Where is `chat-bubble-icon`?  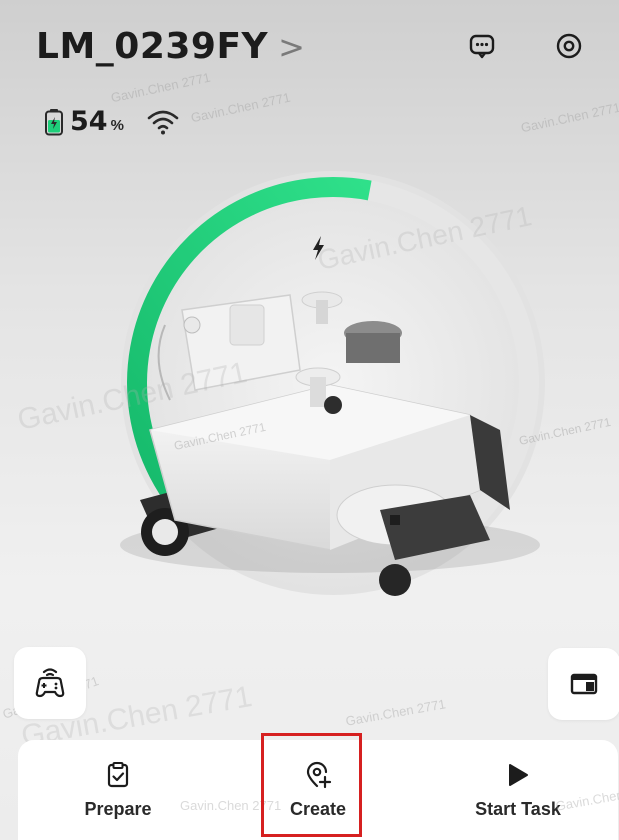
chat-bubble-icon is located at coordinates (482, 46).